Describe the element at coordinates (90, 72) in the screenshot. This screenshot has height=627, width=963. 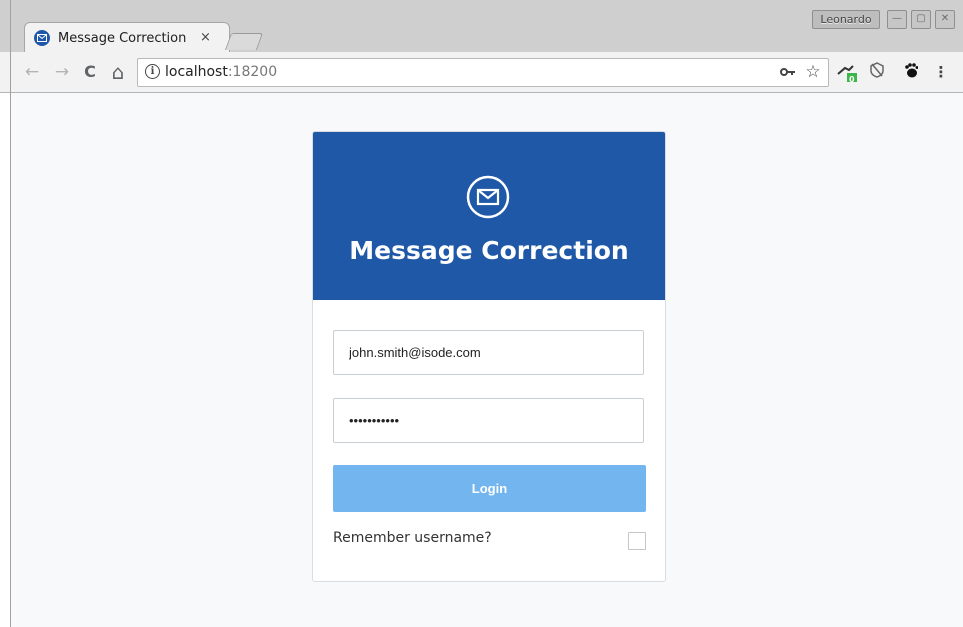
I see `reload-button: C` at that location.